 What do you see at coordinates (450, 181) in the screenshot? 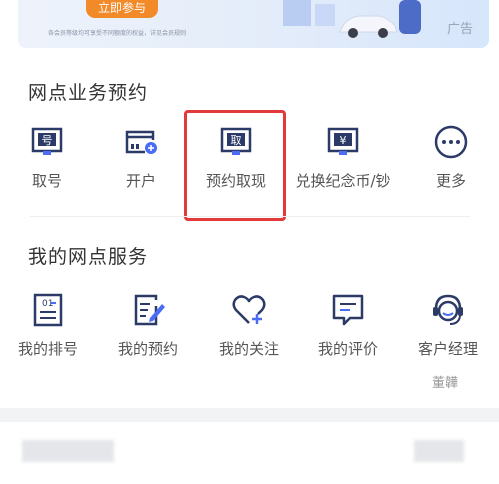
I see `grid-item-label: 更多` at bounding box center [450, 181].